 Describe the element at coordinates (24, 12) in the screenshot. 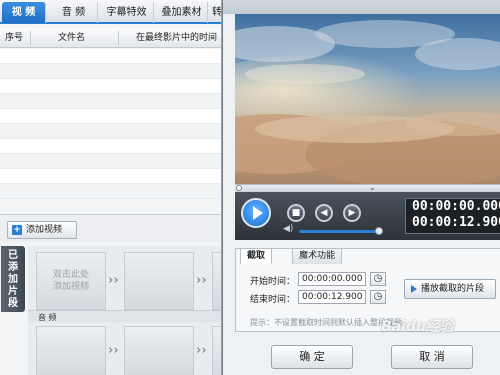

I see `tab-video: 视 频` at that location.